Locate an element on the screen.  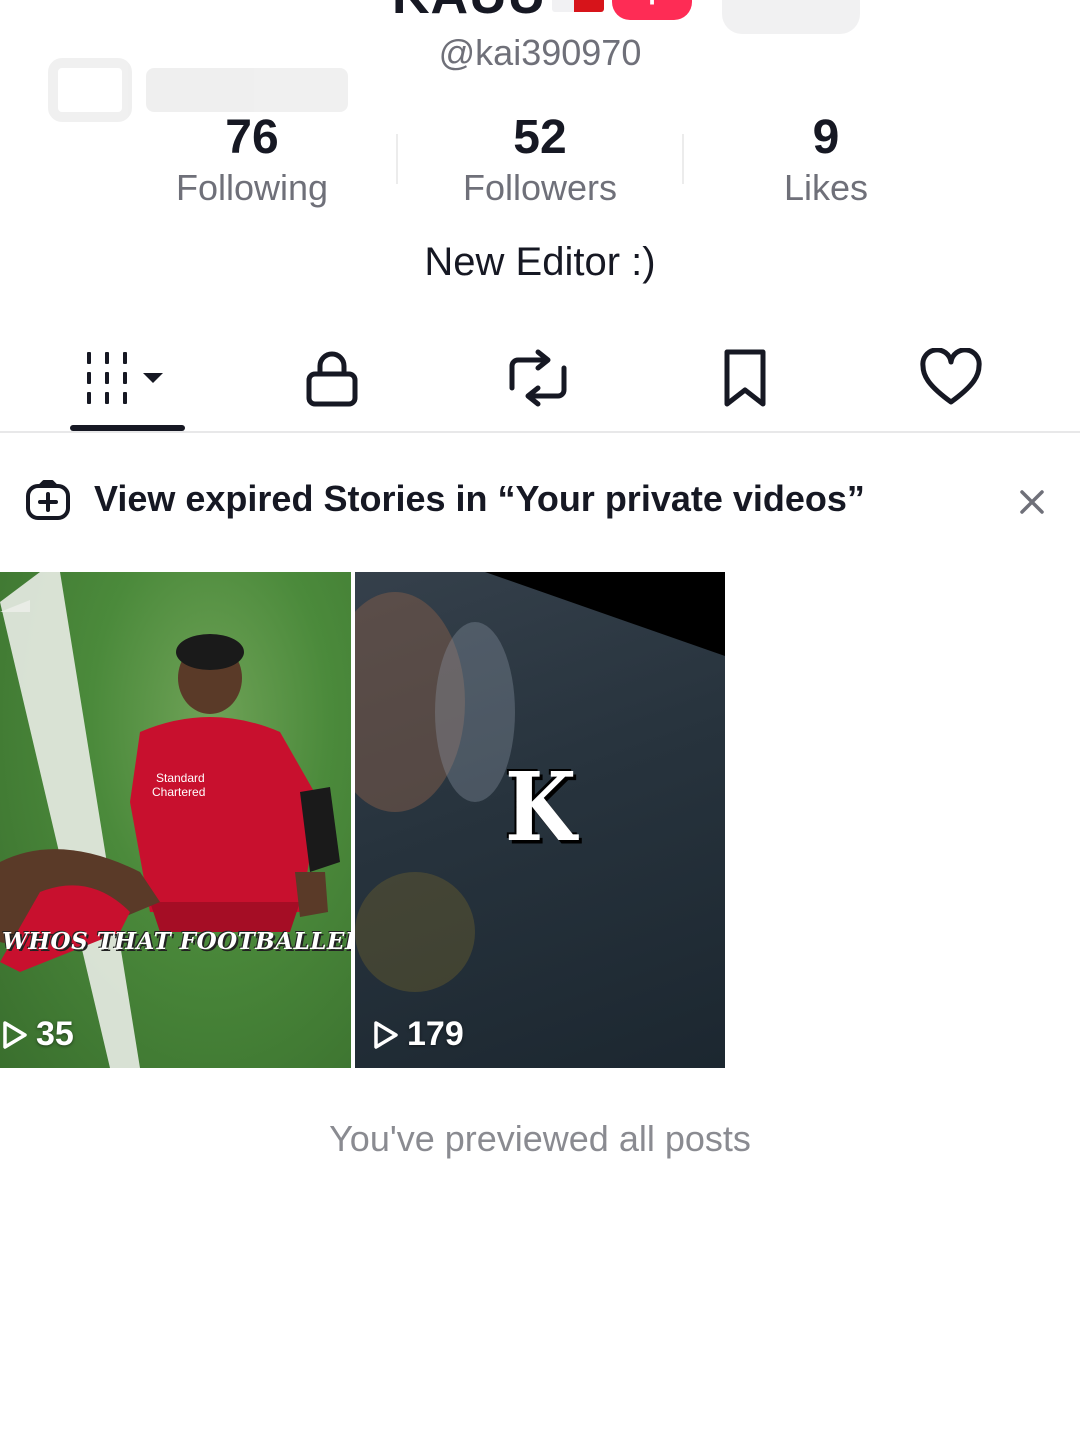
previewed-all-posts-text: You've previewed all posts is located at coordinates (540, 1138).